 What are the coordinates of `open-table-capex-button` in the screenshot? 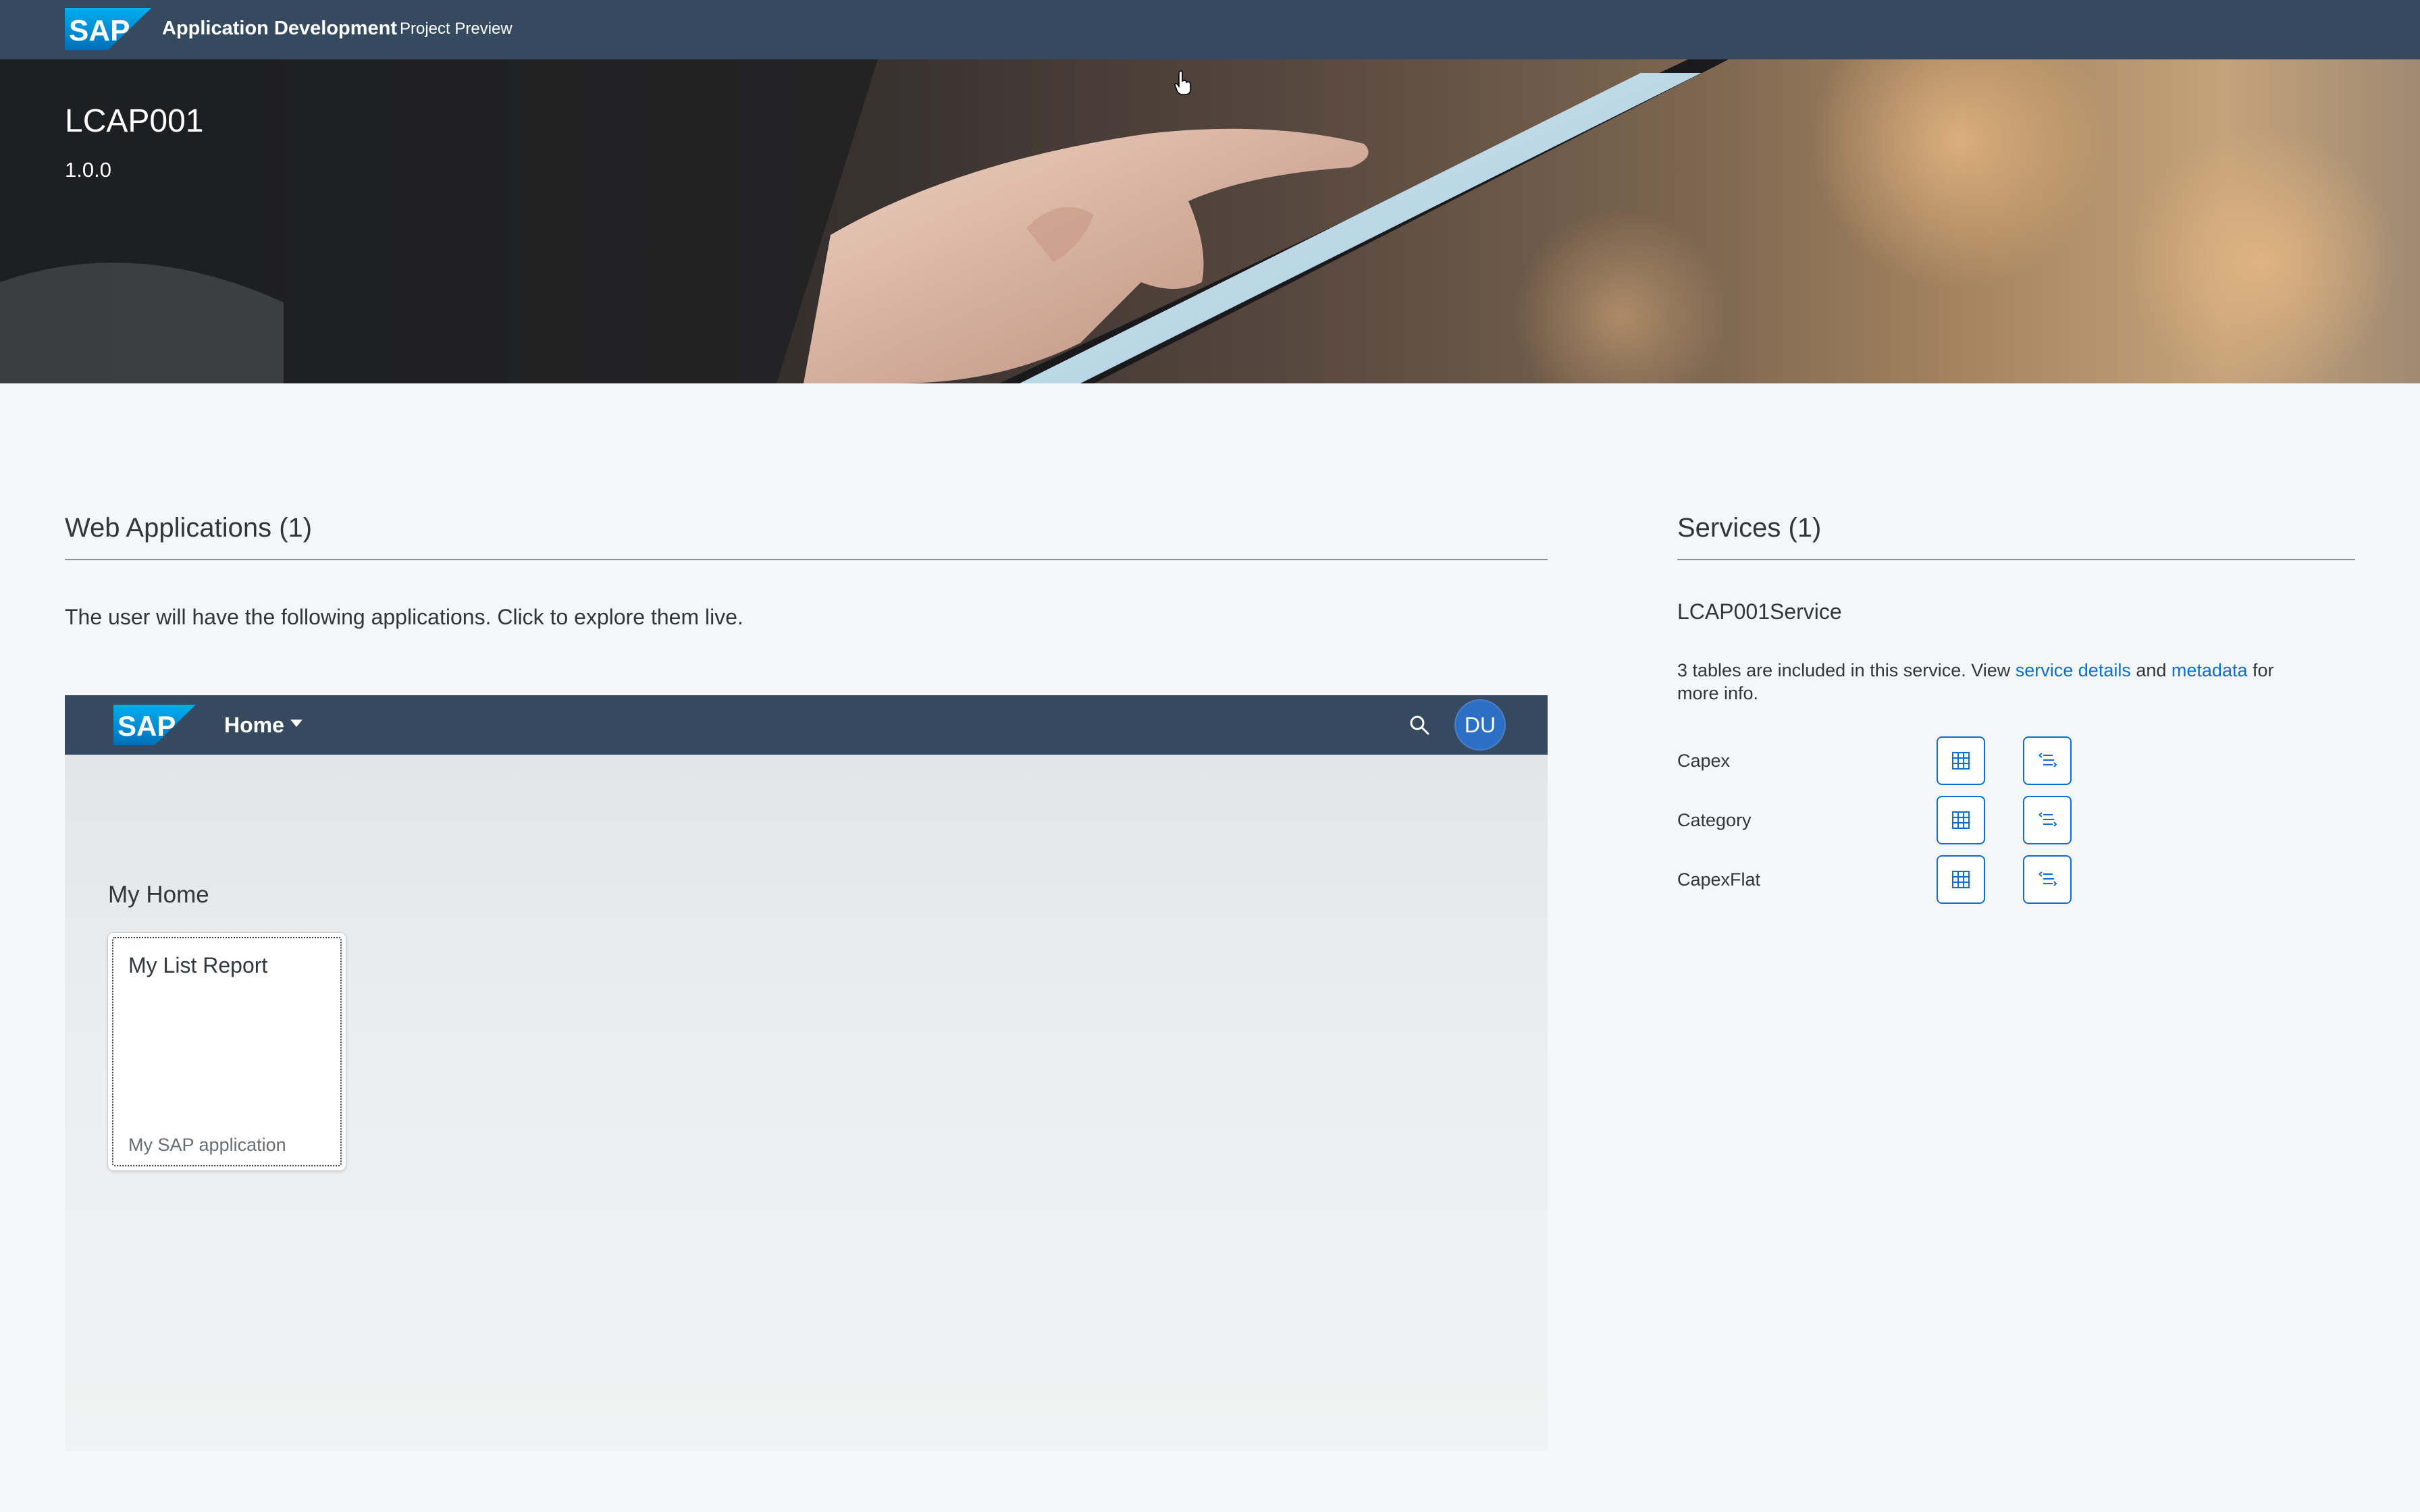 It's located at (1961, 760).